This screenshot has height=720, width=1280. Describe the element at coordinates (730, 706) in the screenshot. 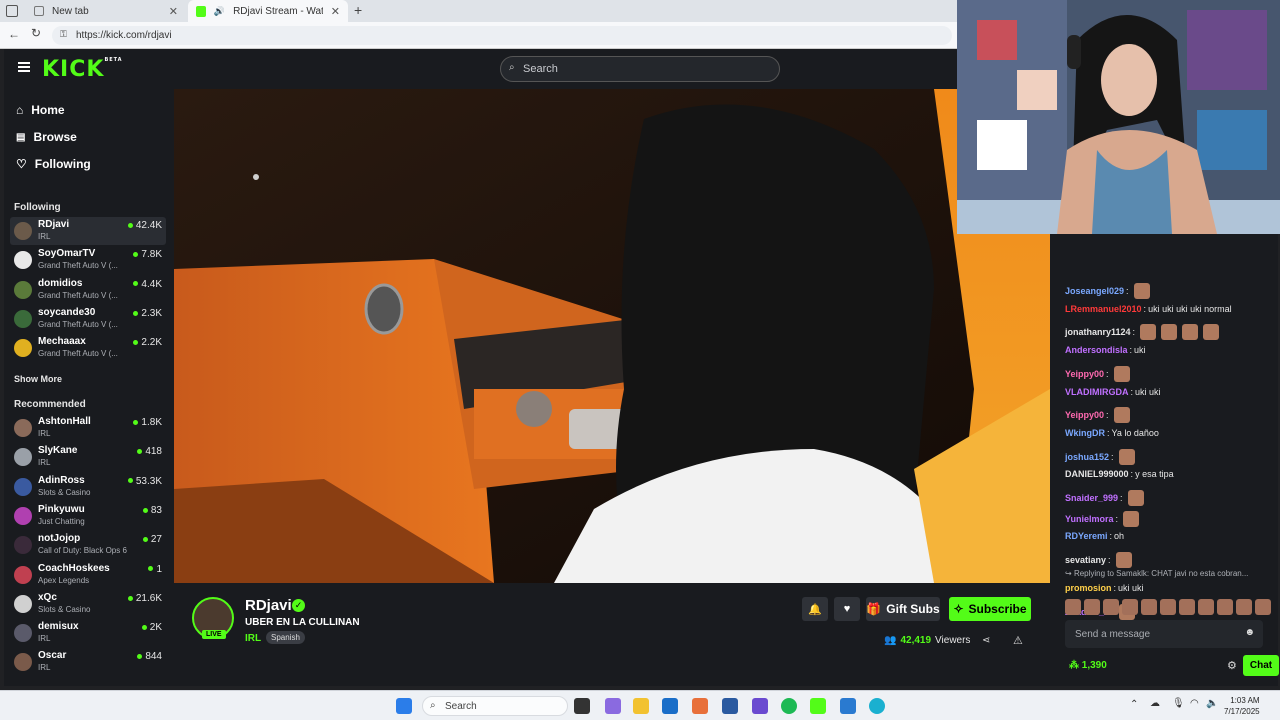

I see `store-icon` at that location.